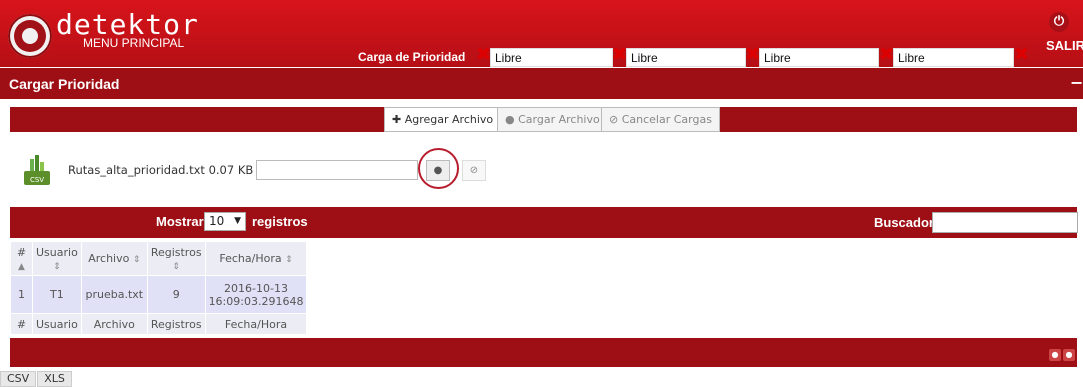 The image size is (1083, 387). What do you see at coordinates (57, 294) in the screenshot?
I see `cell-usuario: T1` at bounding box center [57, 294].